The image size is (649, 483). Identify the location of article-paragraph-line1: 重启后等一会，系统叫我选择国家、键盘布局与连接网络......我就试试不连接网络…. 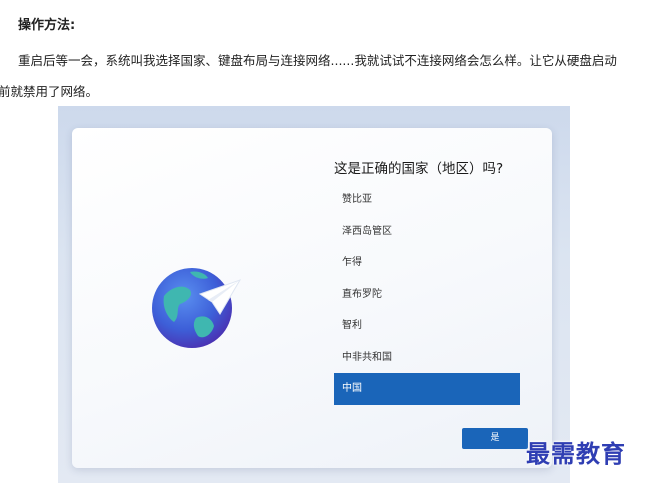
(317, 60).